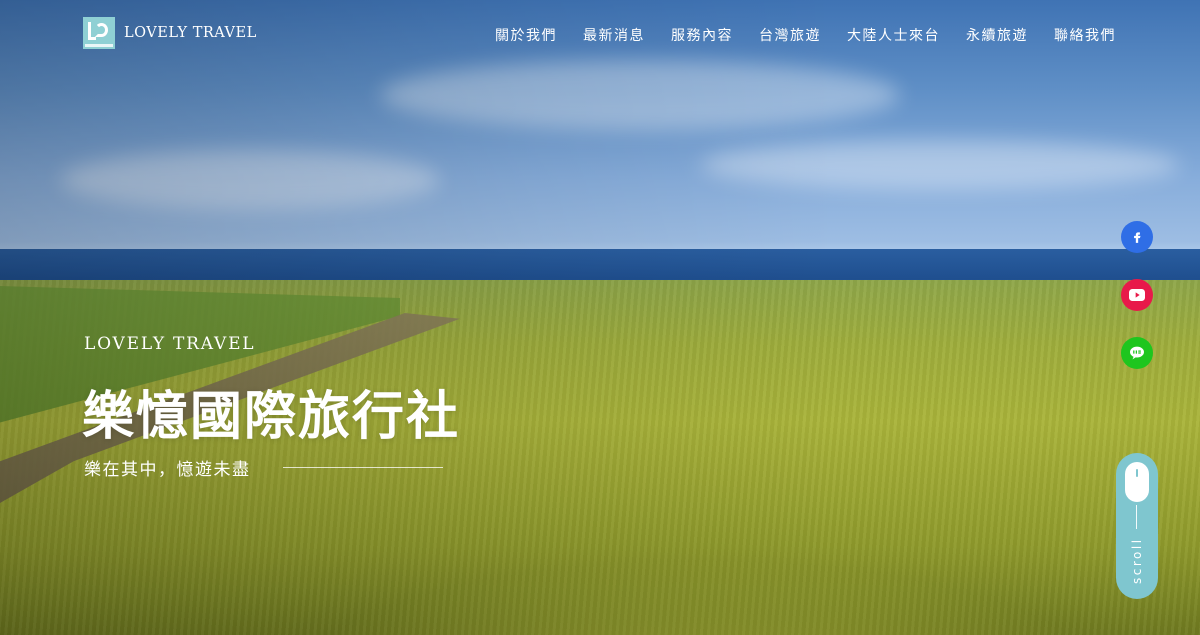 The width and height of the screenshot is (1200, 635). Describe the element at coordinates (702, 35) in the screenshot. I see `nav-services: 服務內容` at that location.